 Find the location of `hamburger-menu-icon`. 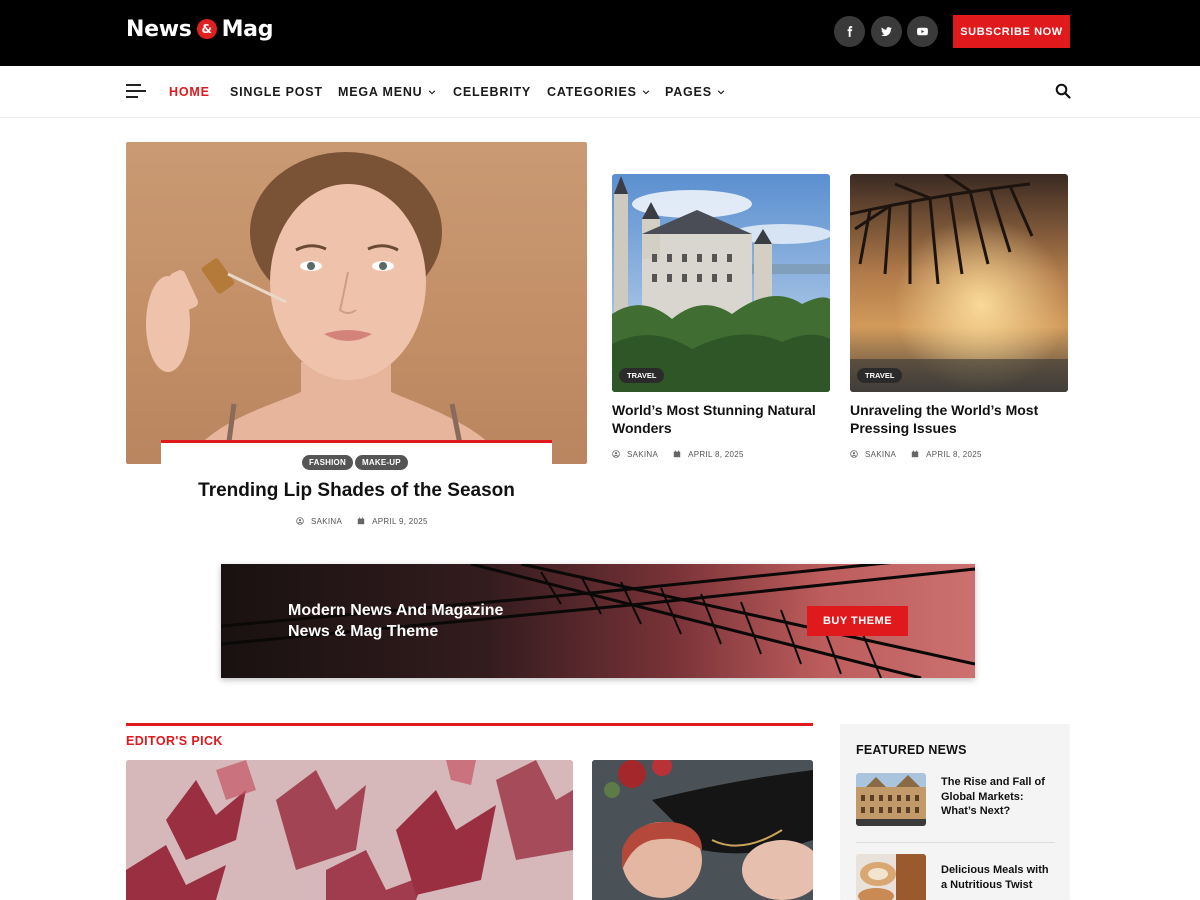

hamburger-menu-icon is located at coordinates (136, 91).